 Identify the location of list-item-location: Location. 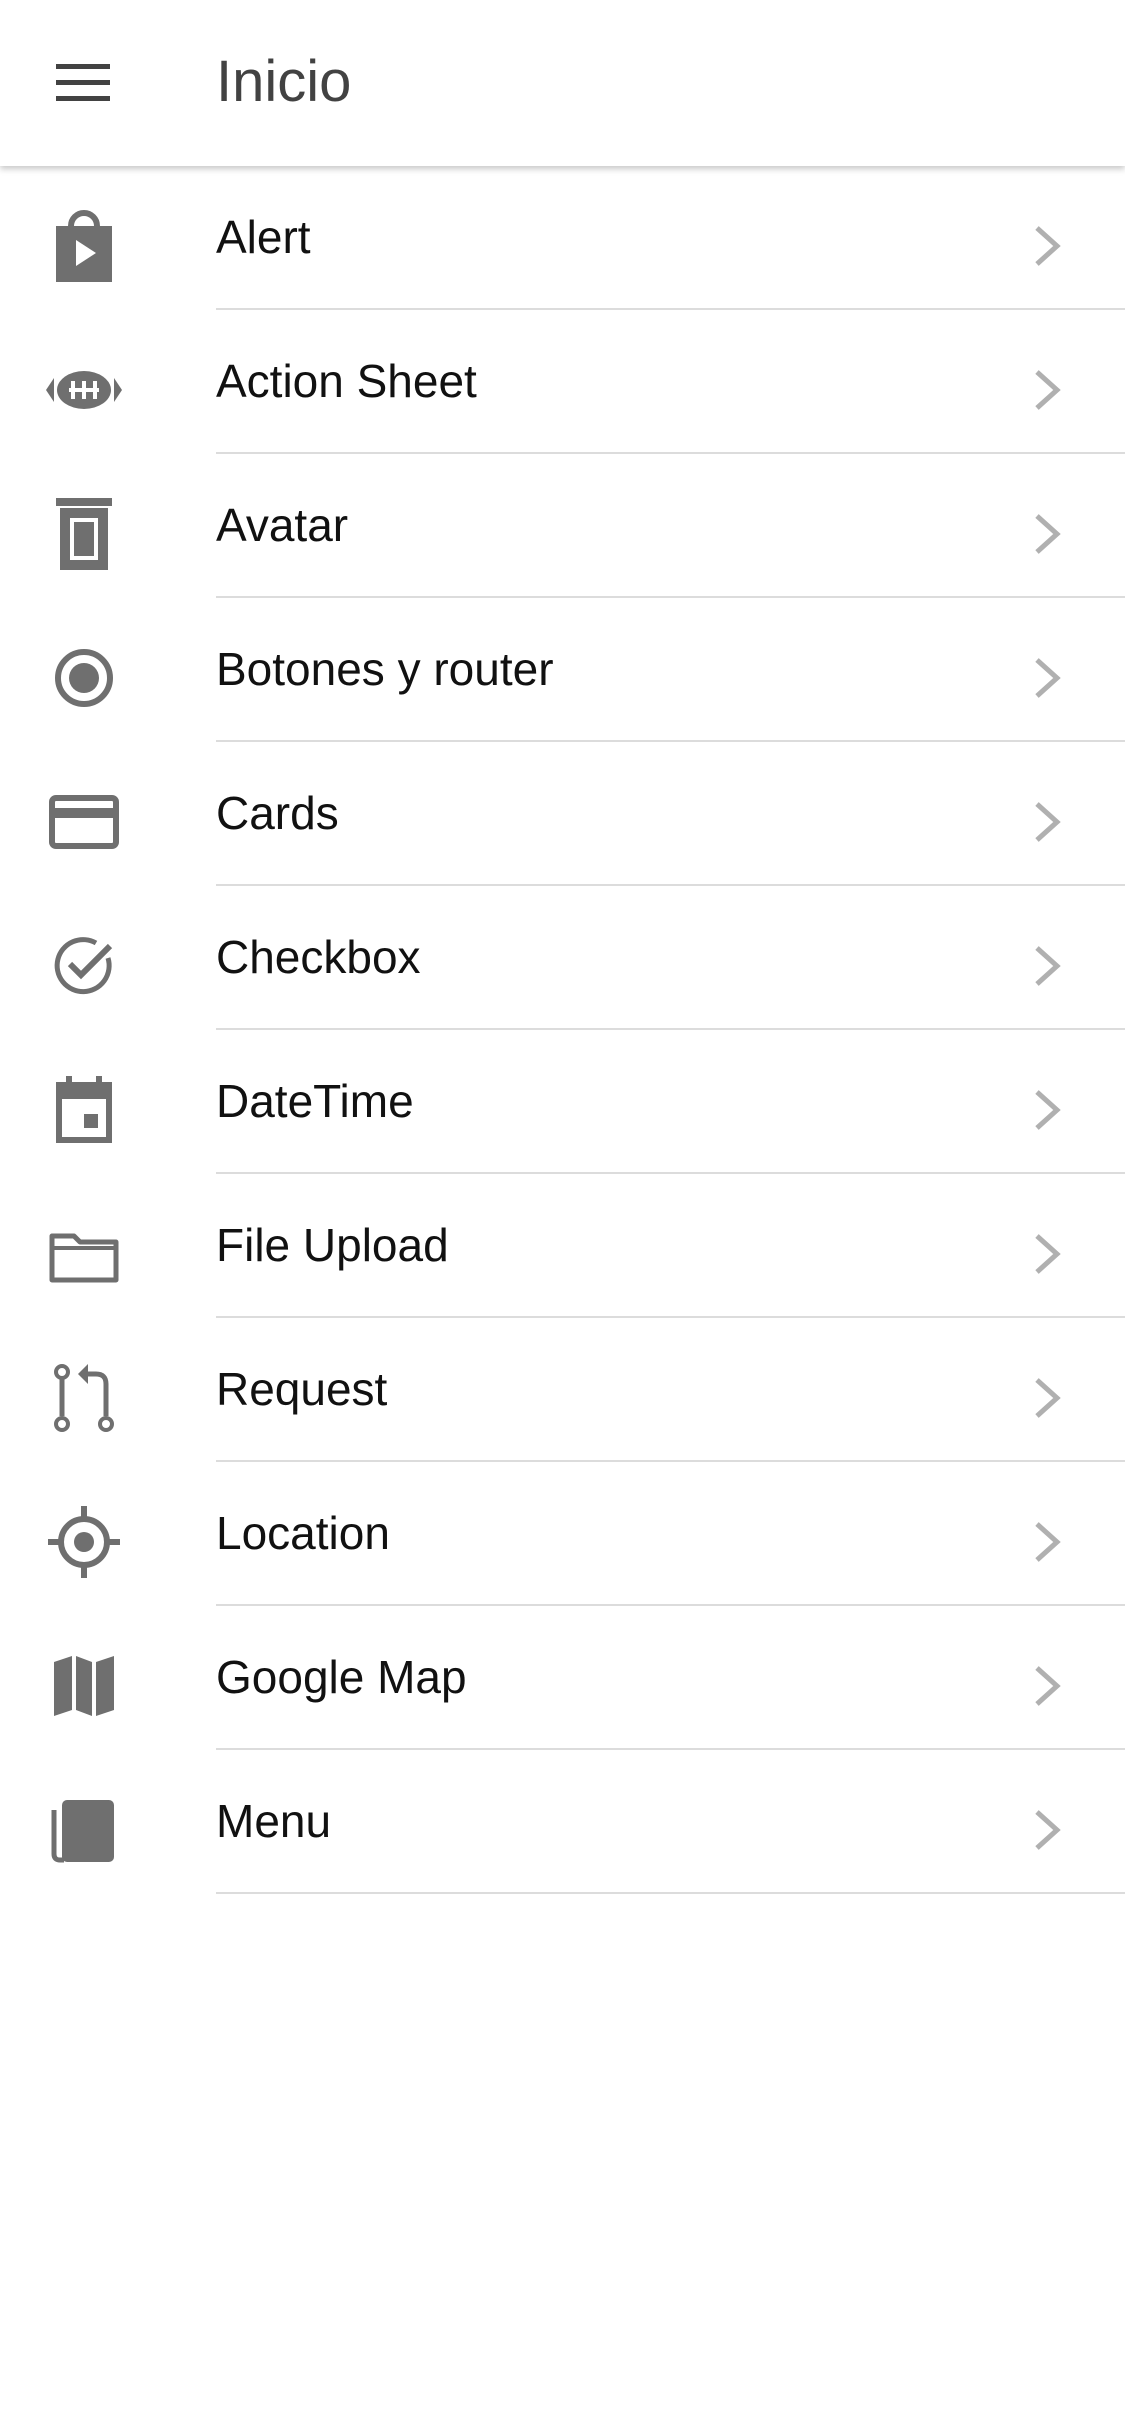
(562, 1534).